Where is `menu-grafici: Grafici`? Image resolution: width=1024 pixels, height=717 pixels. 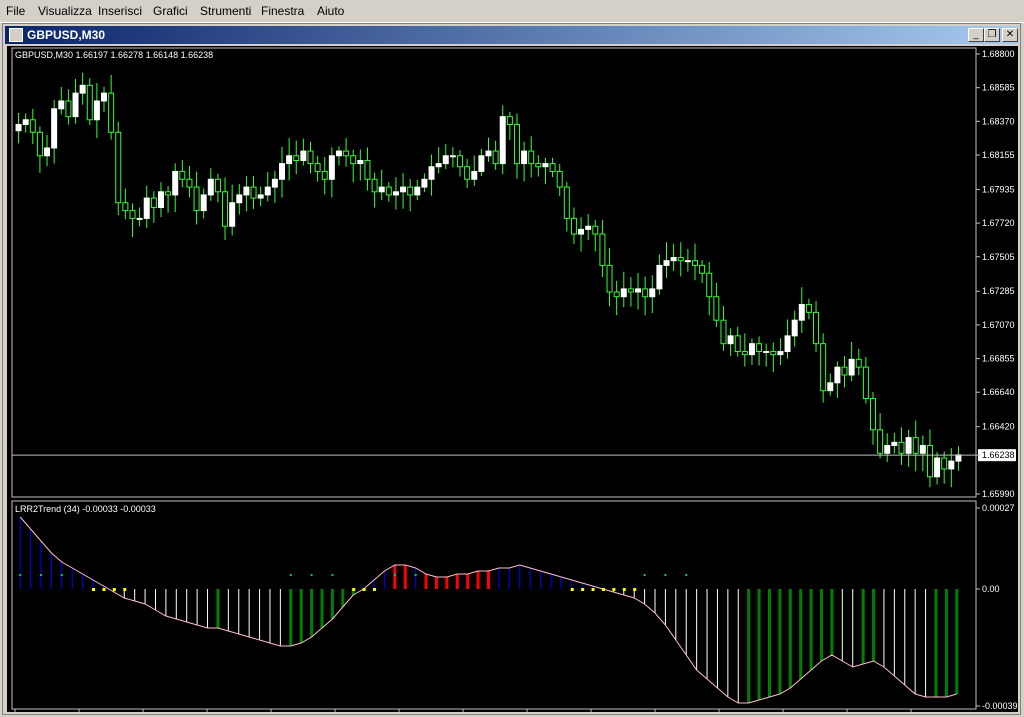
menu-grafici: Grafici is located at coordinates (170, 11).